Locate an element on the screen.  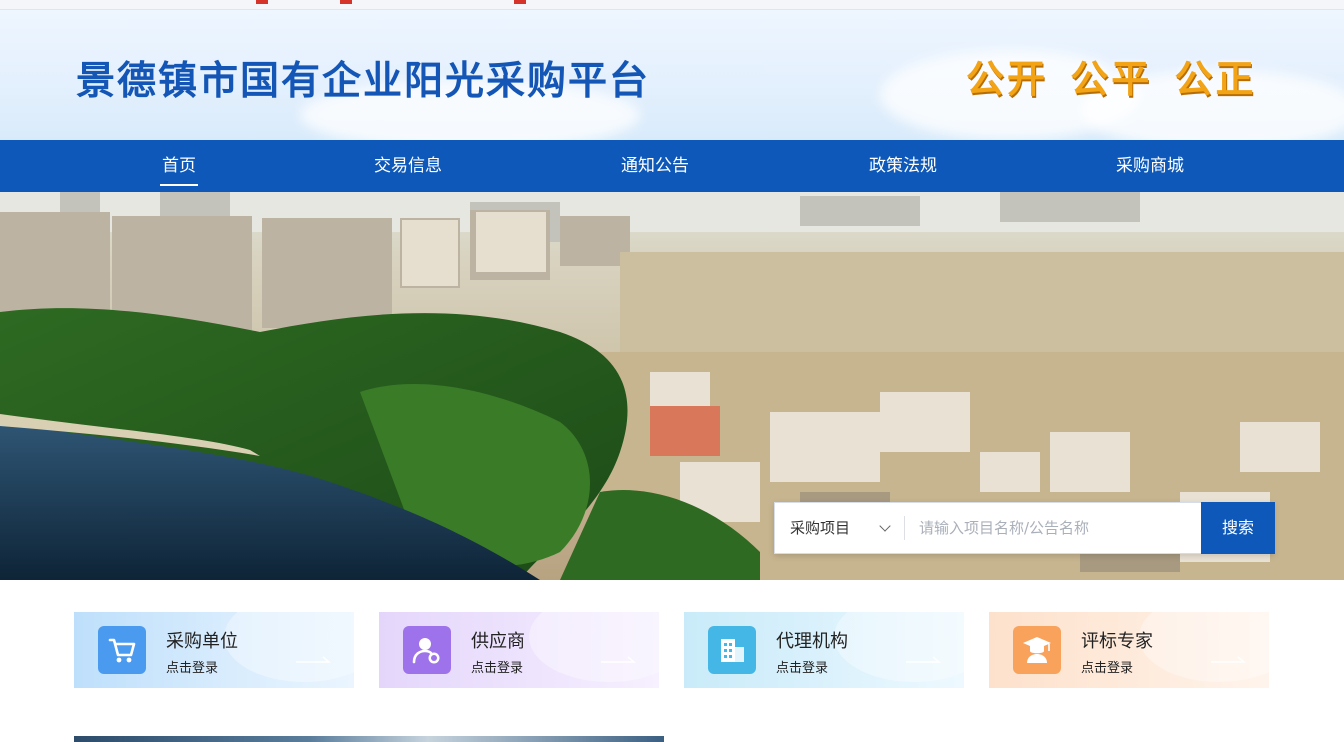
role-card-expert: 评标专家 点击登录 is located at coordinates (1129, 650).